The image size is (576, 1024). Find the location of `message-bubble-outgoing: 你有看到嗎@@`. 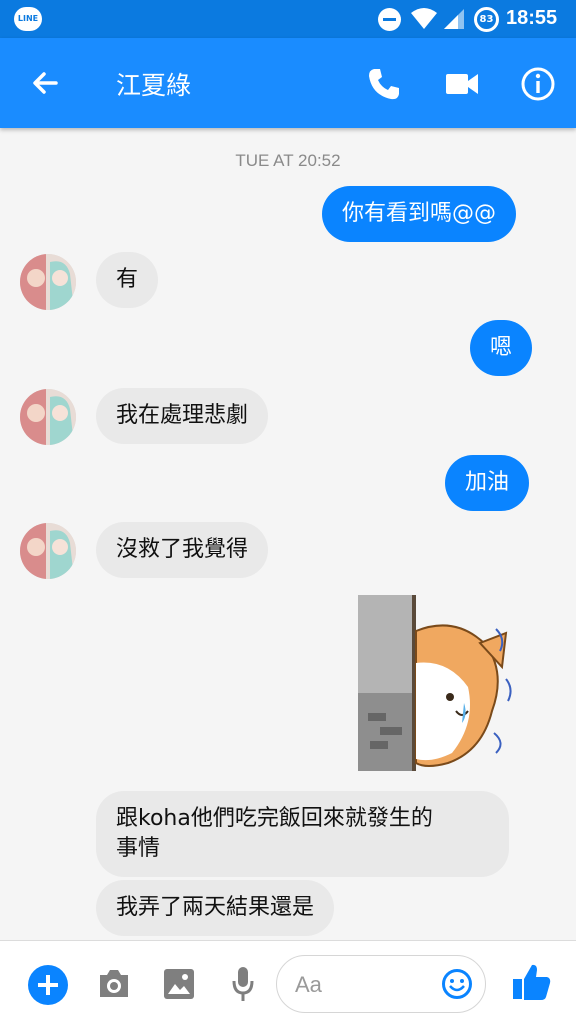

message-bubble-outgoing: 你有看到嗎@@ is located at coordinates (419, 214).